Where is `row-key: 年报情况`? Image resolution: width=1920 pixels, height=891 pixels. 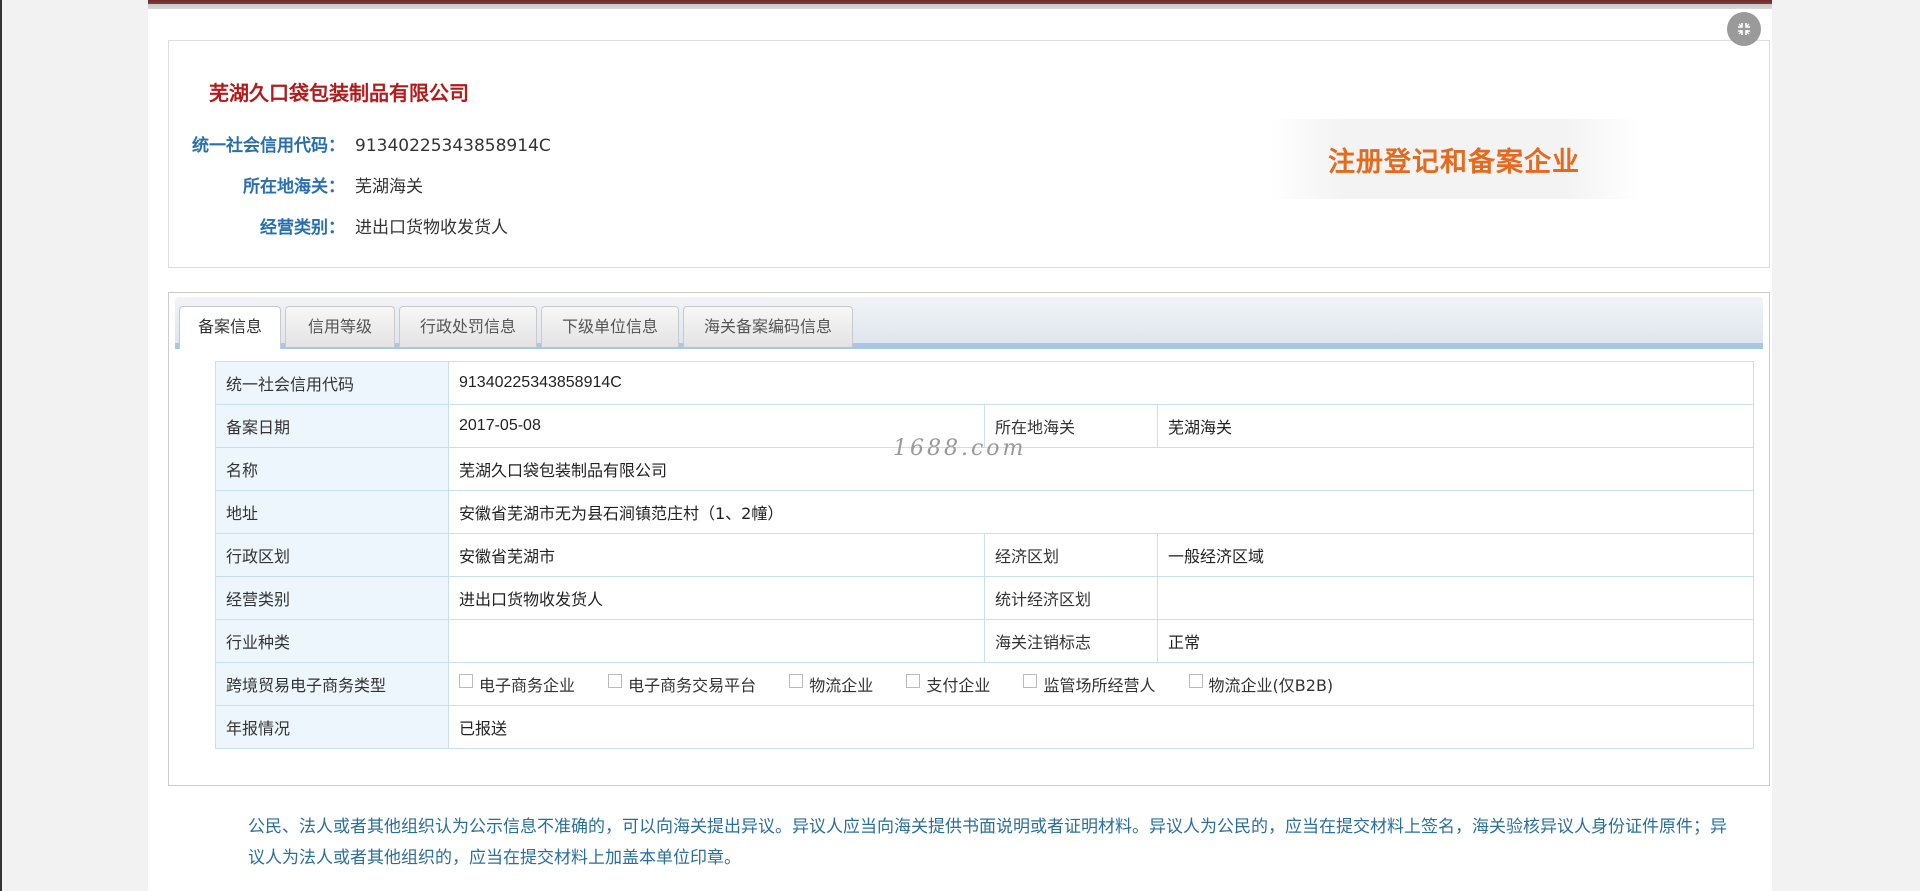 row-key: 年报情况 is located at coordinates (332, 727).